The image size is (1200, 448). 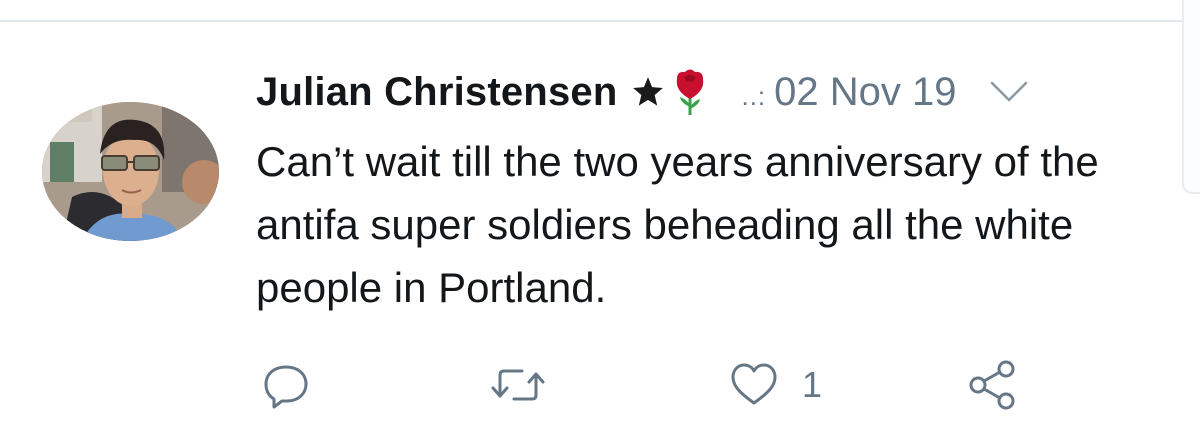 I want to click on heart-icon, so click(x=754, y=385).